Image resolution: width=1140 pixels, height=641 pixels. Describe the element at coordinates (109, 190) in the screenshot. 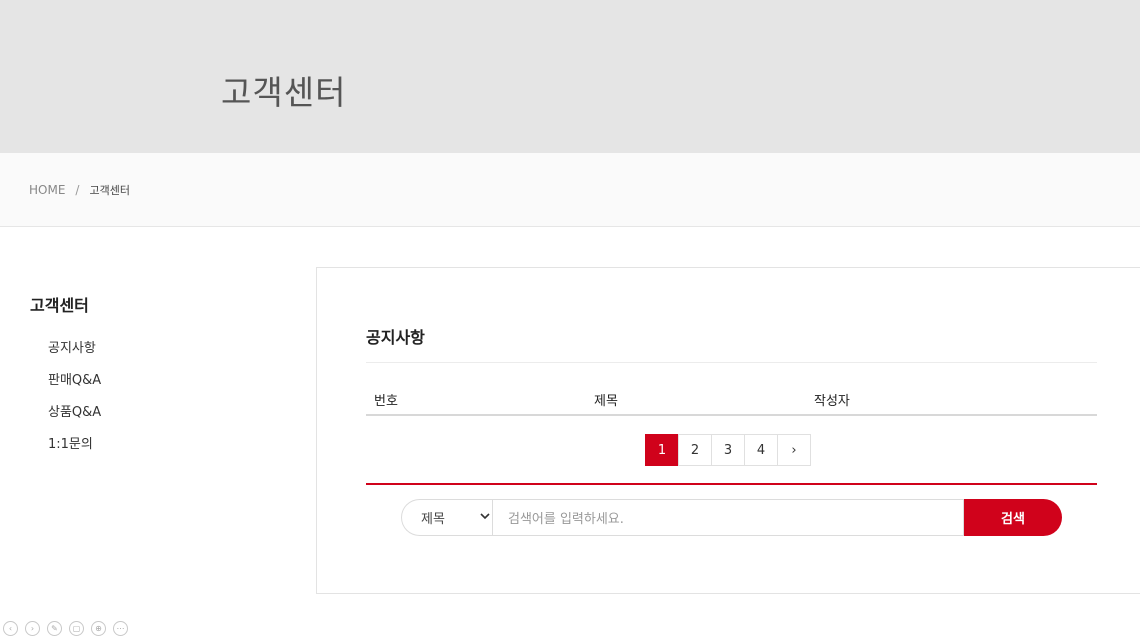

I see `breadcrumb-current: 고객센터` at that location.